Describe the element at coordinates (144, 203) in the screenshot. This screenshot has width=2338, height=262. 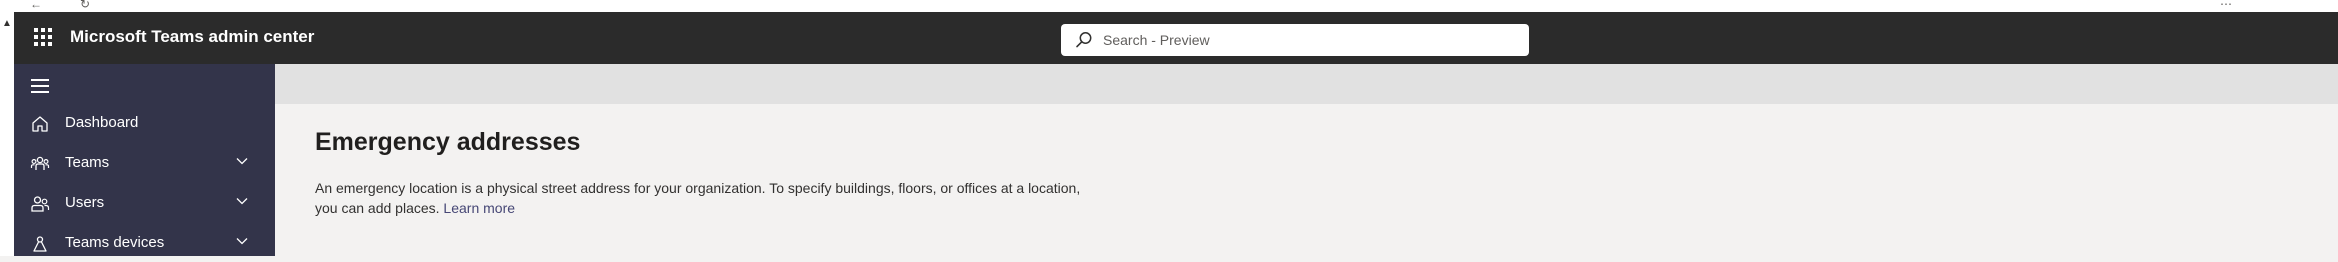
I see `sidebar-item-users: Users` at that location.